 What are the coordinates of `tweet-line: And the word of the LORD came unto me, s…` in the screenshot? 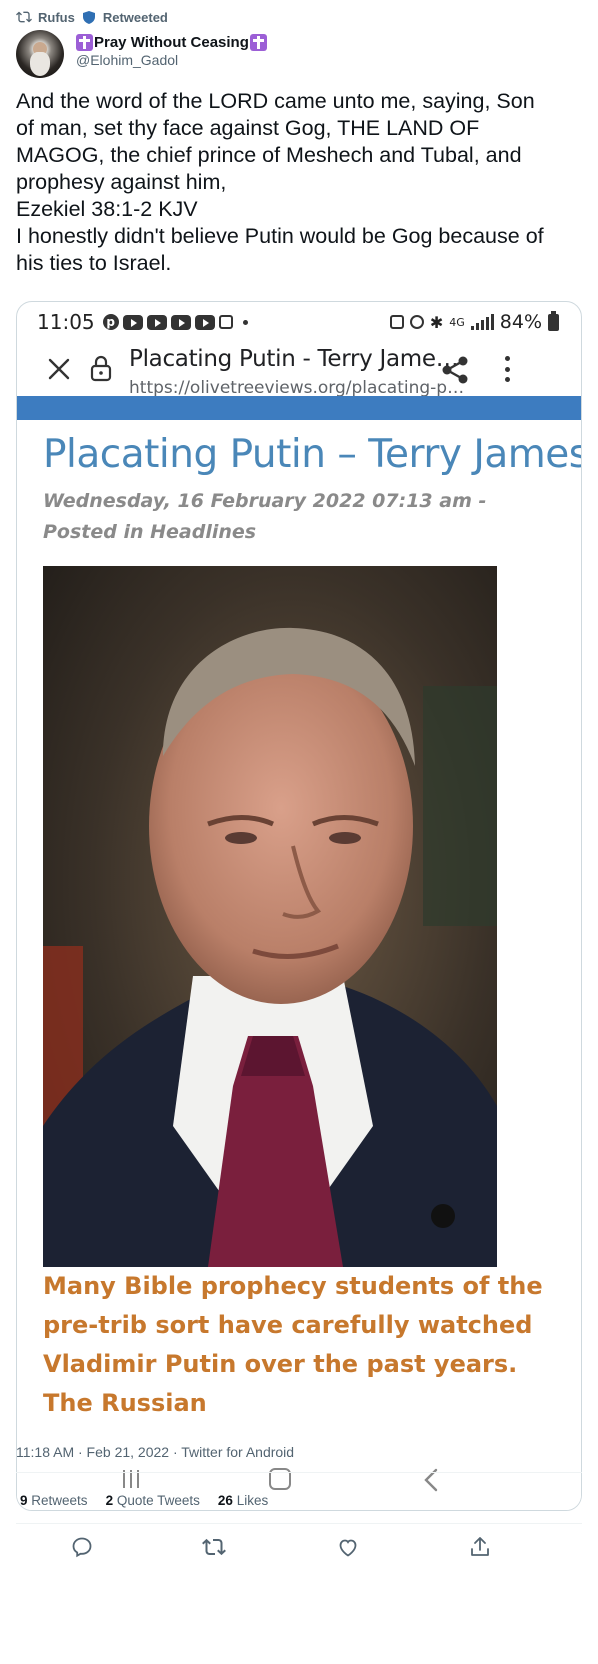 It's located at (275, 101).